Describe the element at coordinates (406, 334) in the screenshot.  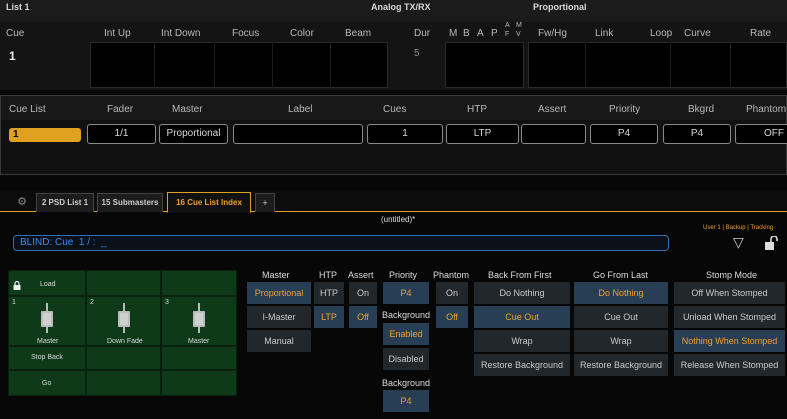
I see `background-enabled: Enabled` at that location.